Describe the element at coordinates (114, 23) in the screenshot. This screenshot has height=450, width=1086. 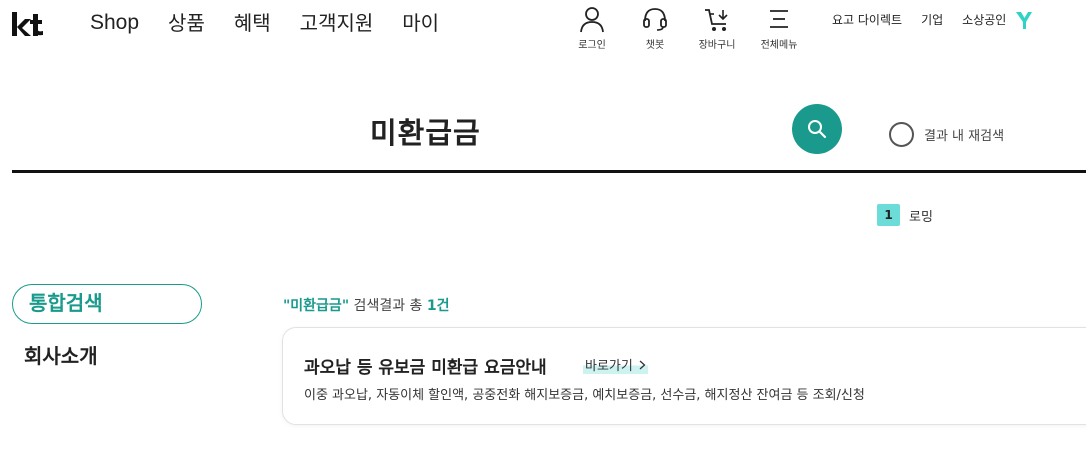
I see `nav-shop: Shop` at that location.